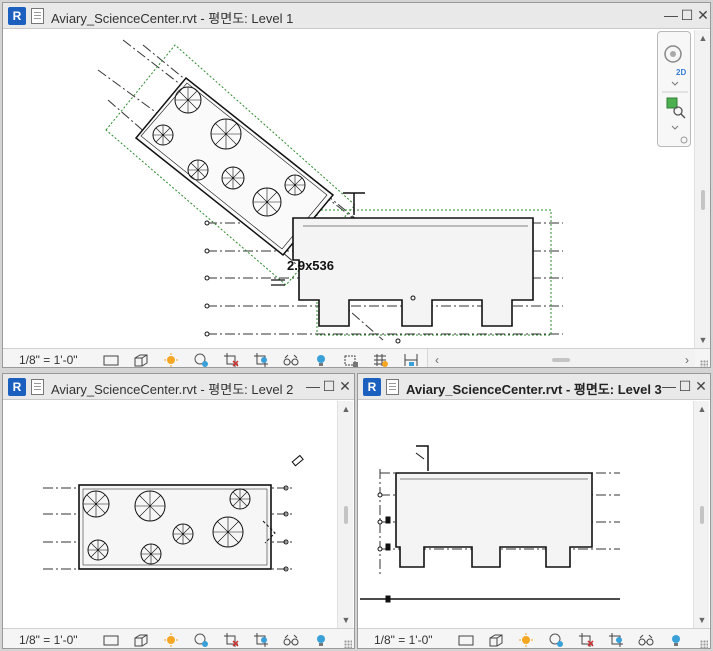 This screenshot has height=651, width=713. I want to click on horizontal-scrollbar: ‹ ›, so click(561, 358).